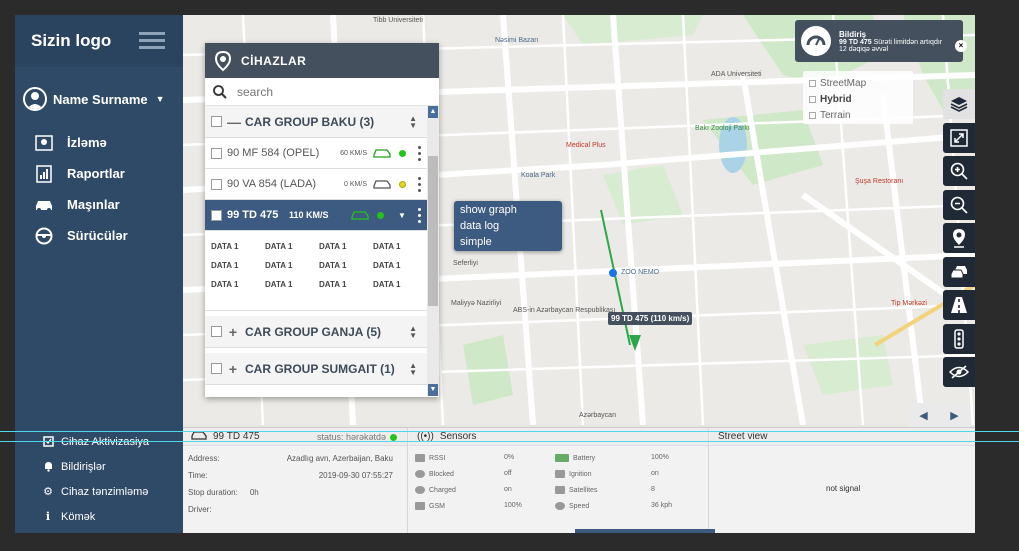 The image size is (1019, 551). What do you see at coordinates (433, 112) in the screenshot?
I see `scroll-up-icon: ▲` at bounding box center [433, 112].